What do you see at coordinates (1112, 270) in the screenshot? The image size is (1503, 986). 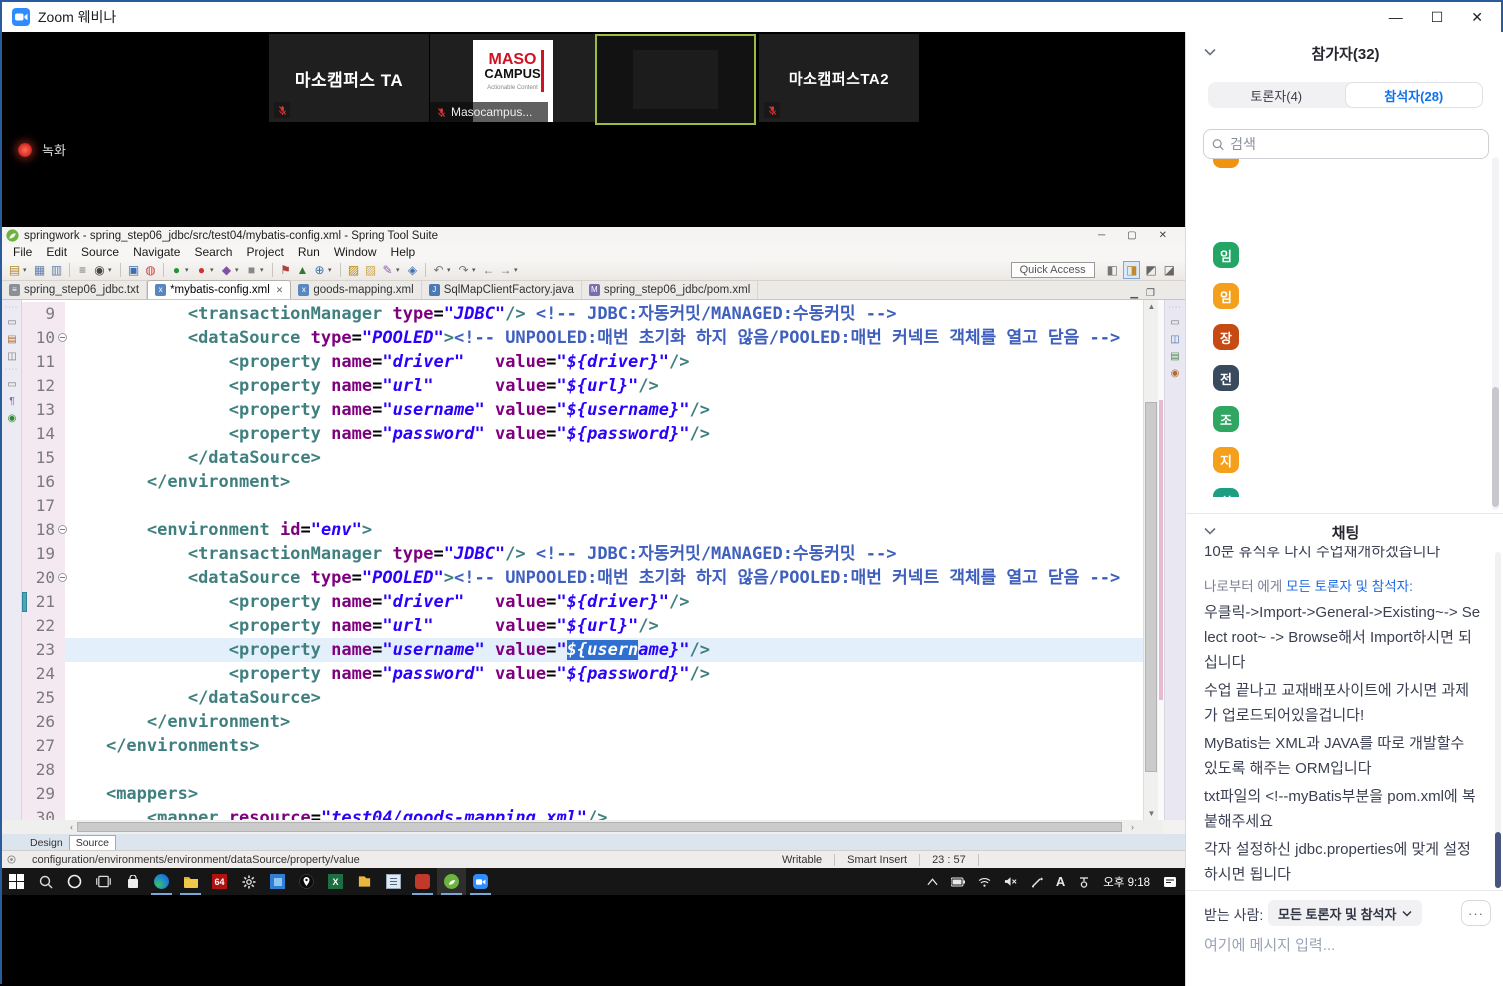 I see `open-perspective-icon: ◧` at bounding box center [1112, 270].